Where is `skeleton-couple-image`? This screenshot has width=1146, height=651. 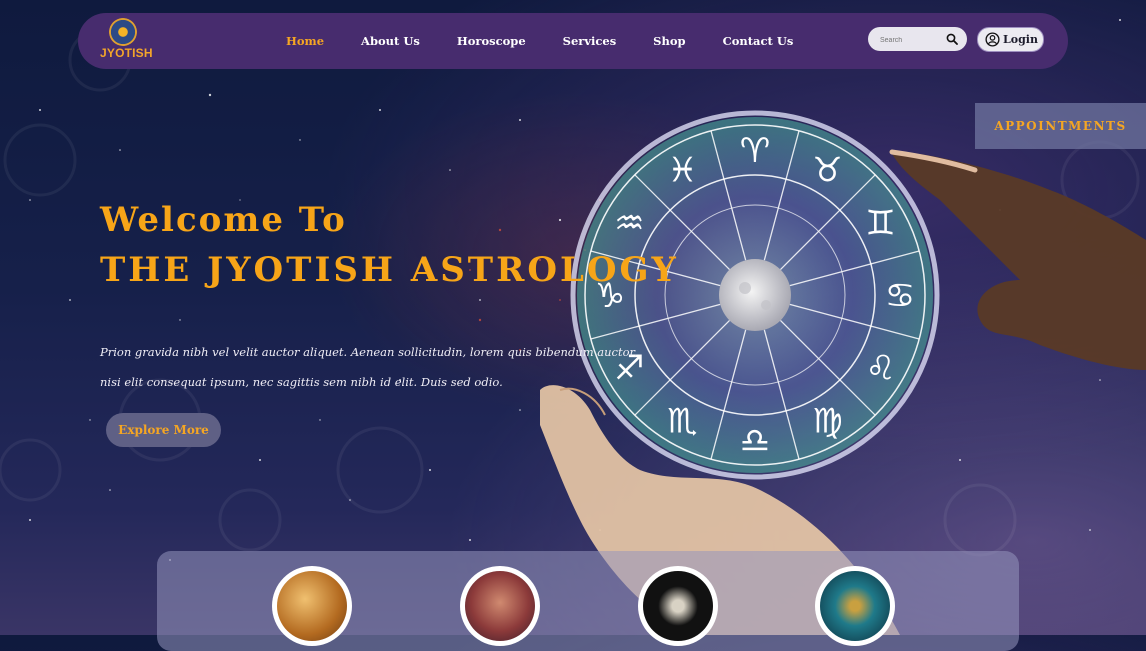 skeleton-couple-image is located at coordinates (678, 606).